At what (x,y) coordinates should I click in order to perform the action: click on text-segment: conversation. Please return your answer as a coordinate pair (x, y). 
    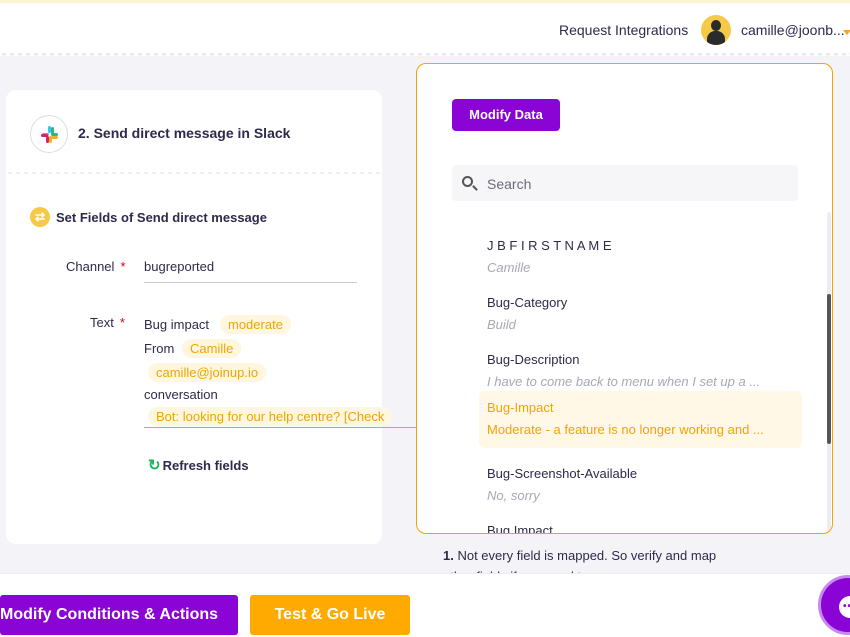
    Looking at the image, I should click on (181, 394).